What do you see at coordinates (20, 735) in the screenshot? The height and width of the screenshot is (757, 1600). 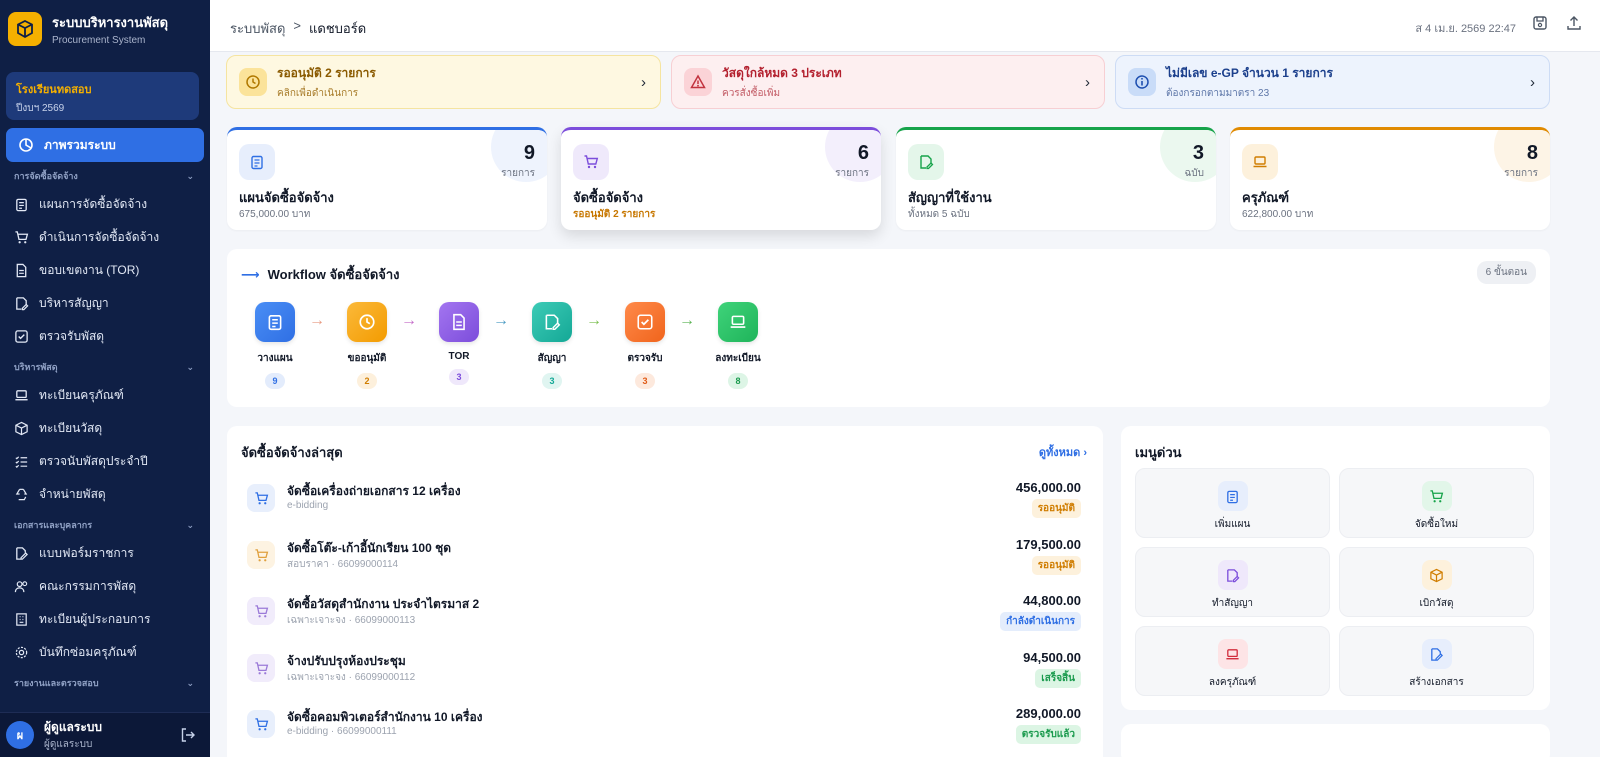 I see `avatar: ผ` at bounding box center [20, 735].